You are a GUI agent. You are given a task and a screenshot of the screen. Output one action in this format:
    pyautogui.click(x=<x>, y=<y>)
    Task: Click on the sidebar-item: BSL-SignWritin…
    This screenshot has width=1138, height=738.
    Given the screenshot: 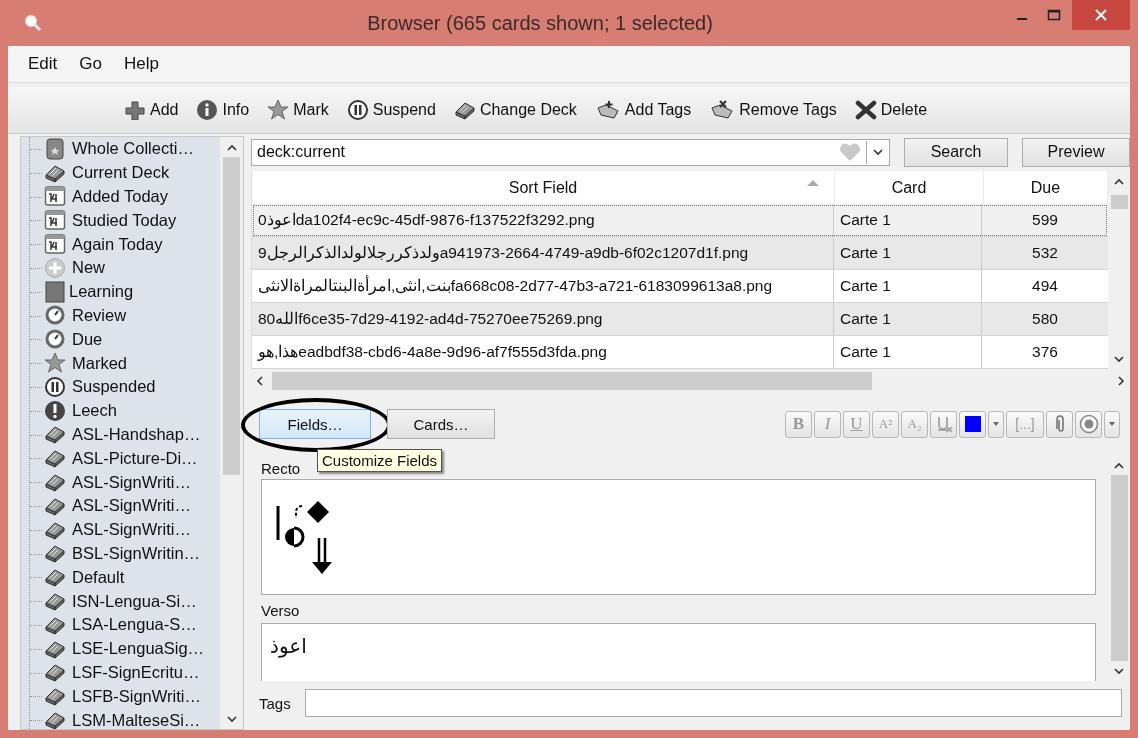 What is the action you would take?
    pyautogui.click(x=125, y=553)
    